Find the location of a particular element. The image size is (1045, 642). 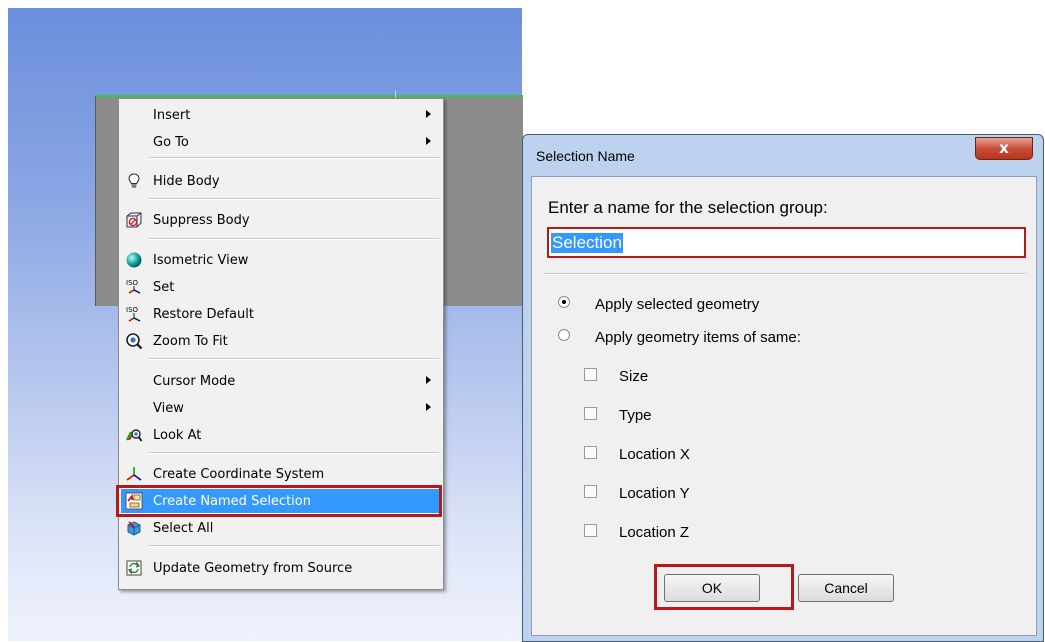

menu-item-label: Set is located at coordinates (164, 287).